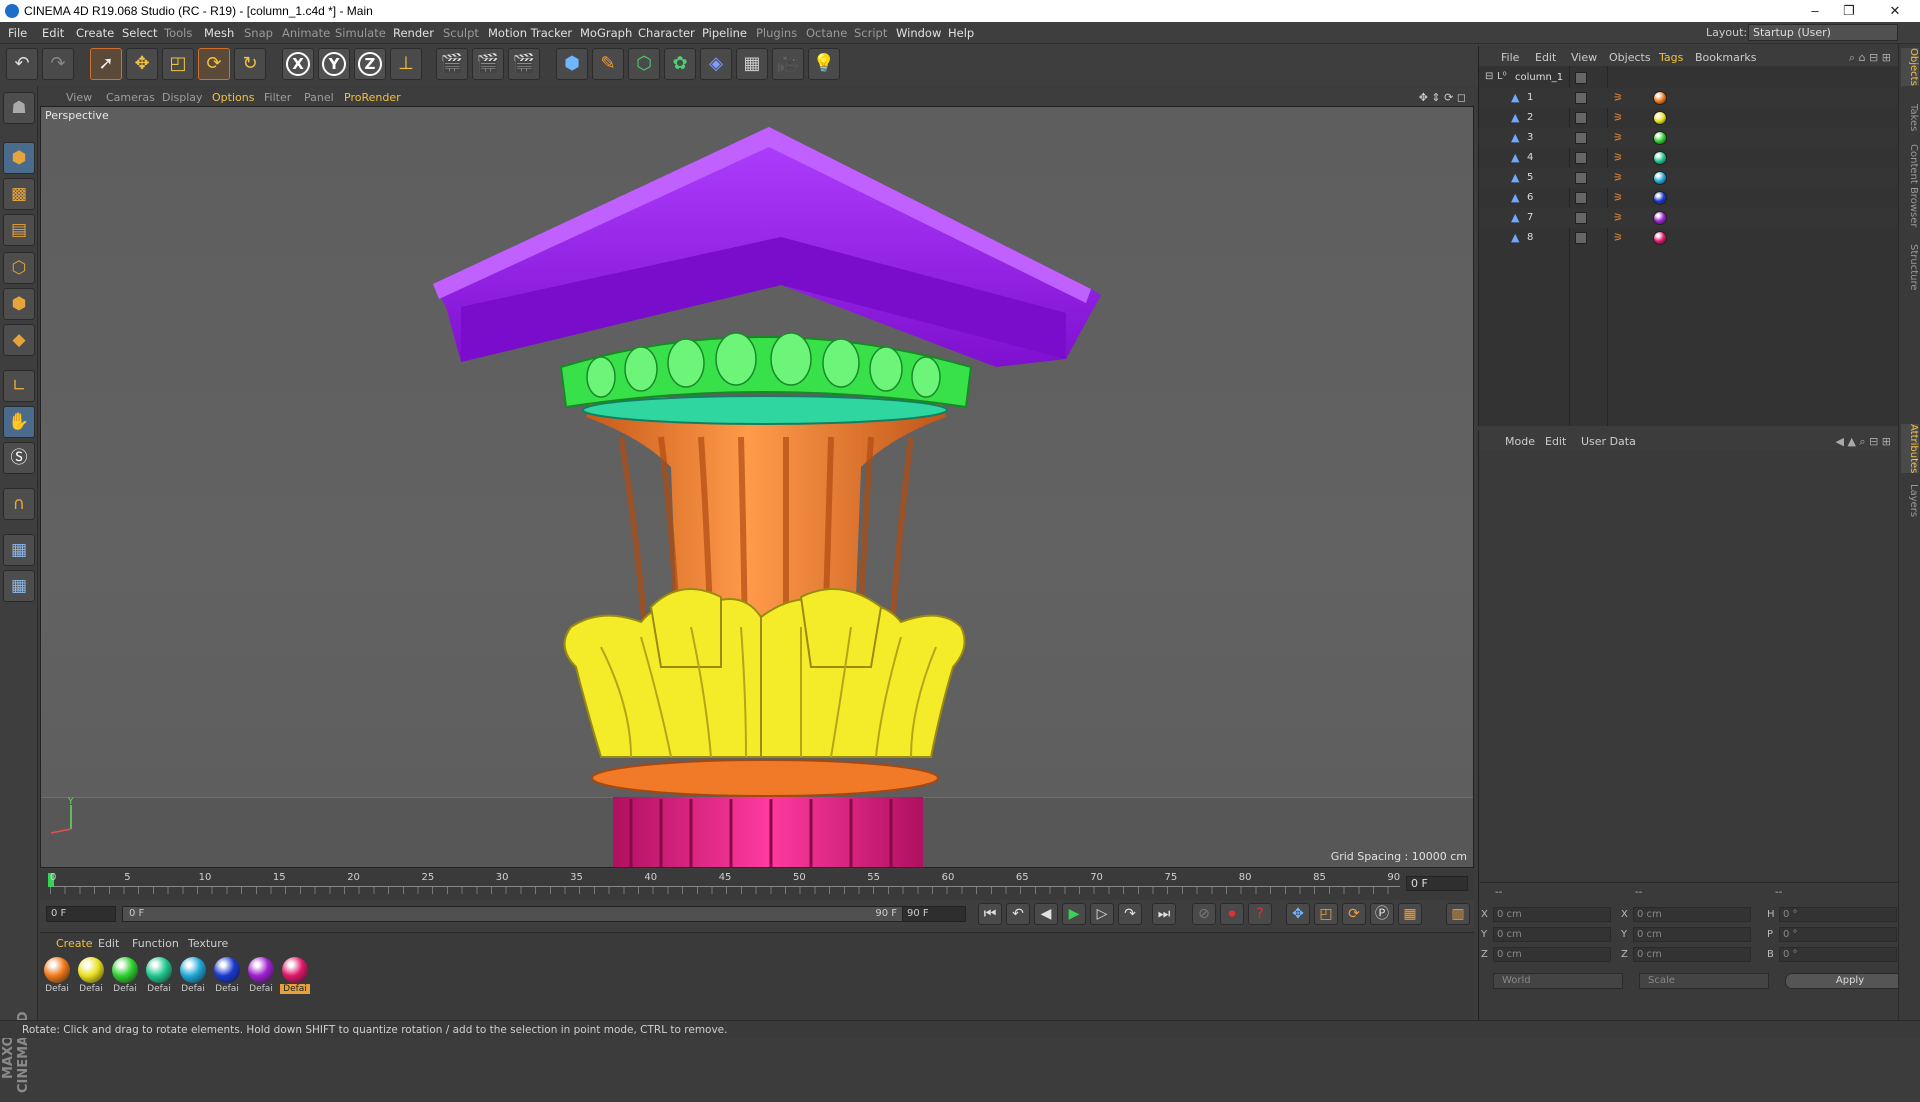  Describe the element at coordinates (1689, 118) in the screenshot. I see `object-row: ▲ 2 ⚞` at that location.